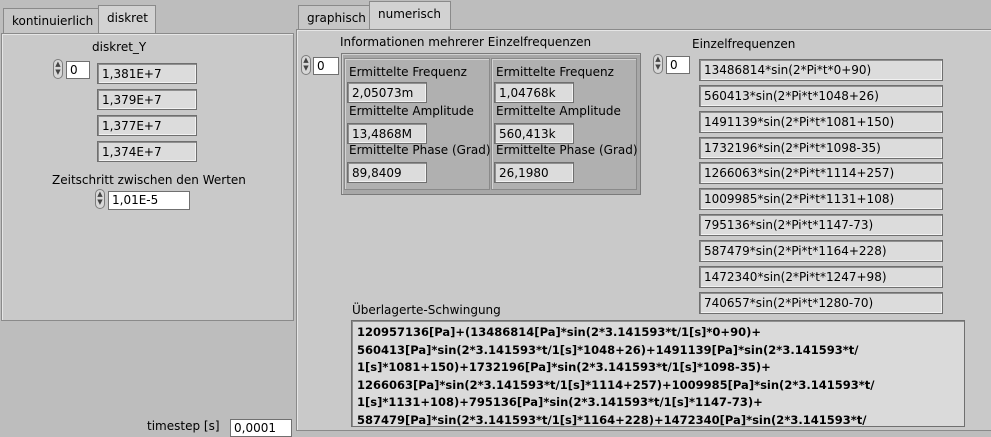 This screenshot has width=991, height=437. Describe the element at coordinates (555, 72) in the screenshot. I see `cluster1-freq-label: Ermittelte Frequenz` at that location.